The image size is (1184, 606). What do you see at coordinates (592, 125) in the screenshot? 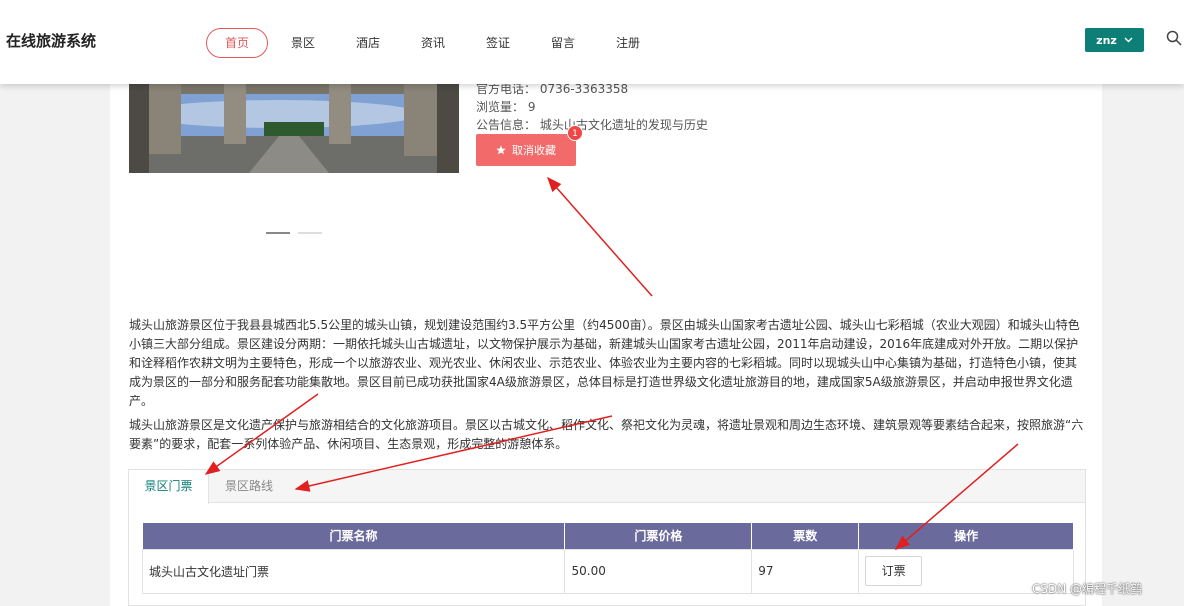
I see `announcement: 公告信息： 城头山古文化遗址的发现与历史` at bounding box center [592, 125].